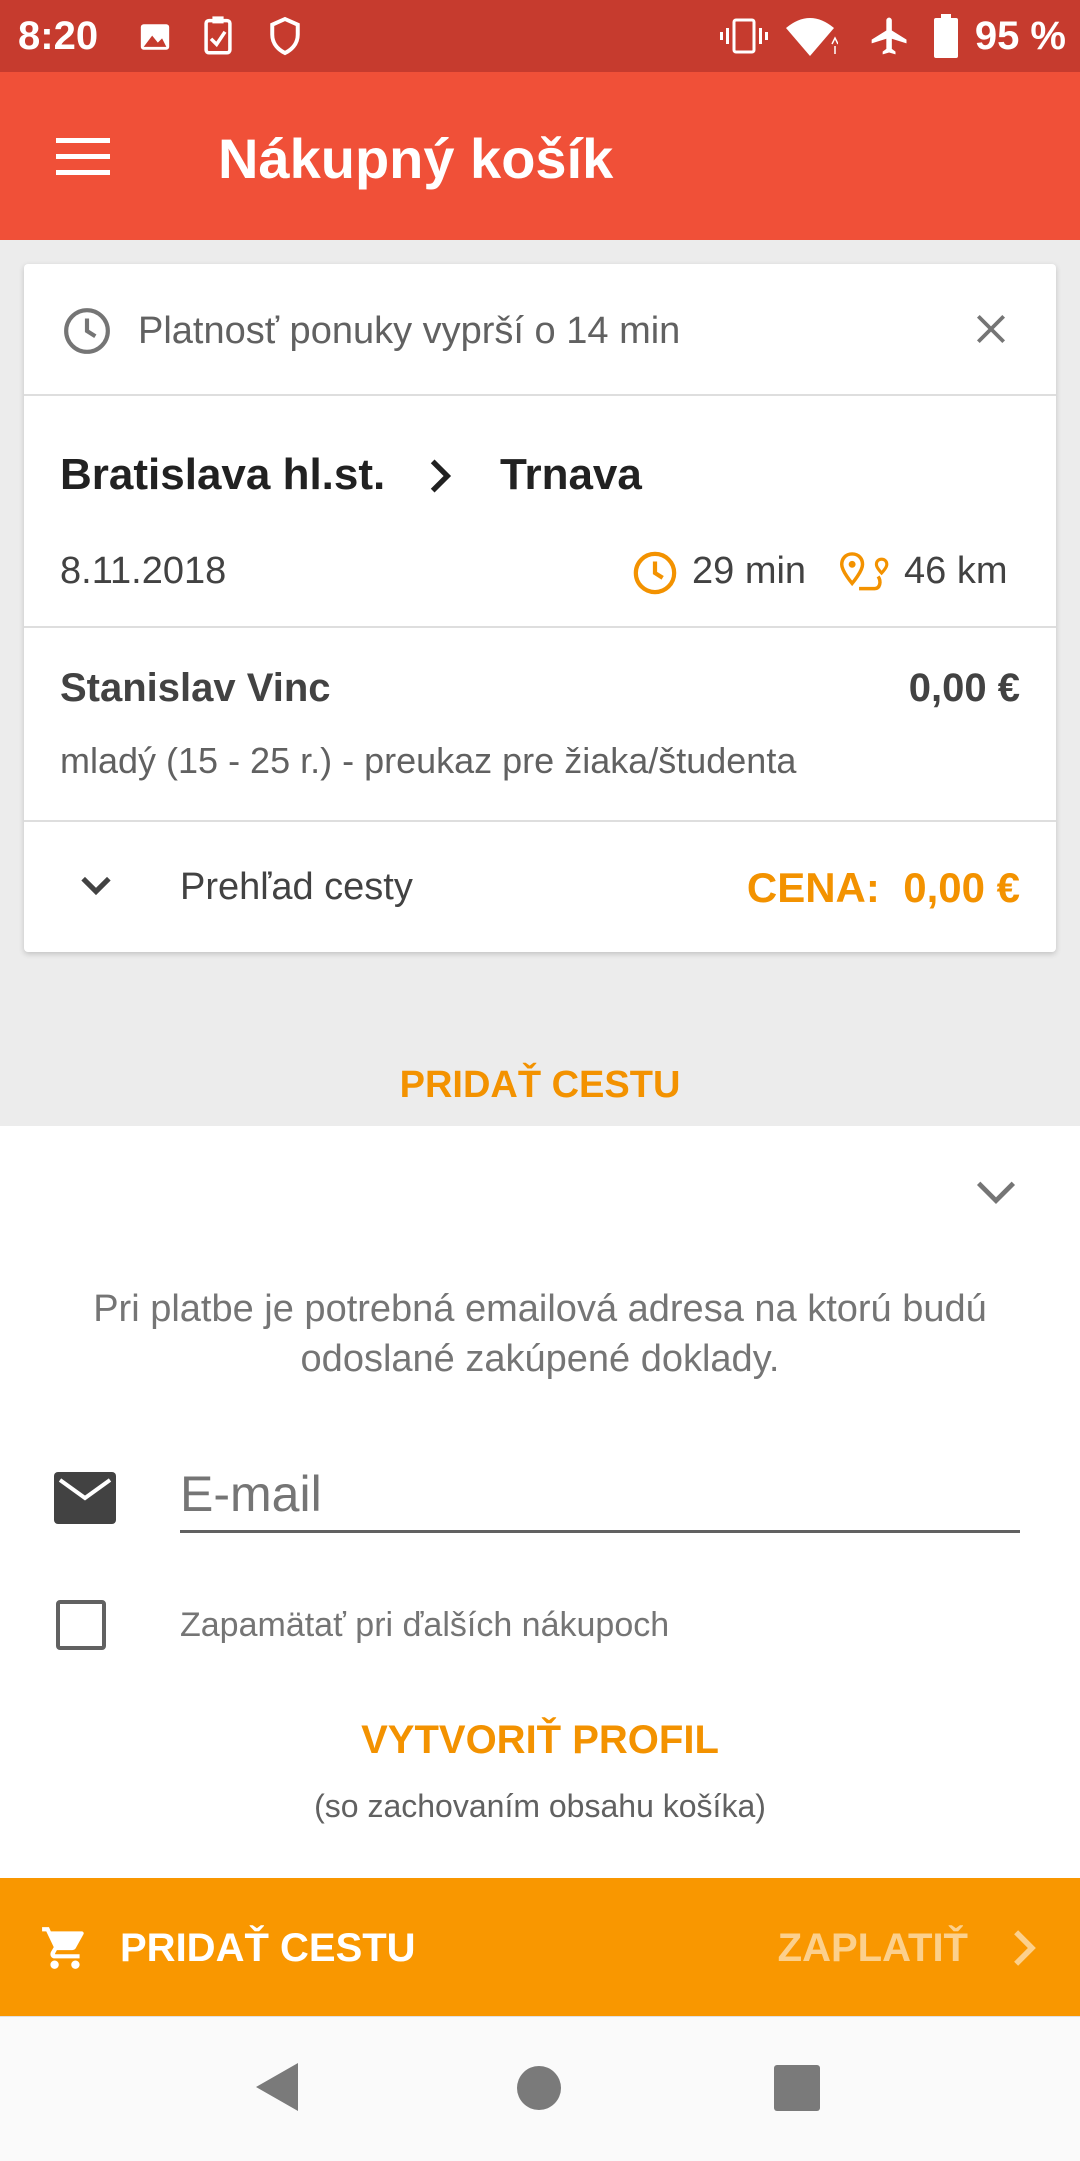 The image size is (1080, 2161). I want to click on total-price-value: 0,00 €, so click(961, 887).